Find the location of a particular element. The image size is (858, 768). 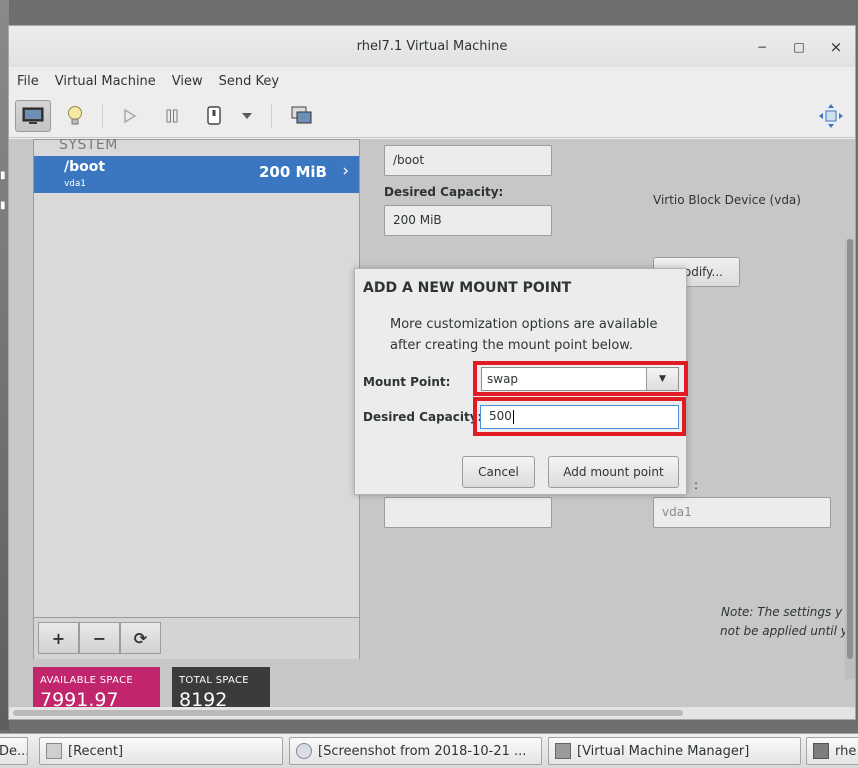

pause-icon is located at coordinates (172, 116).